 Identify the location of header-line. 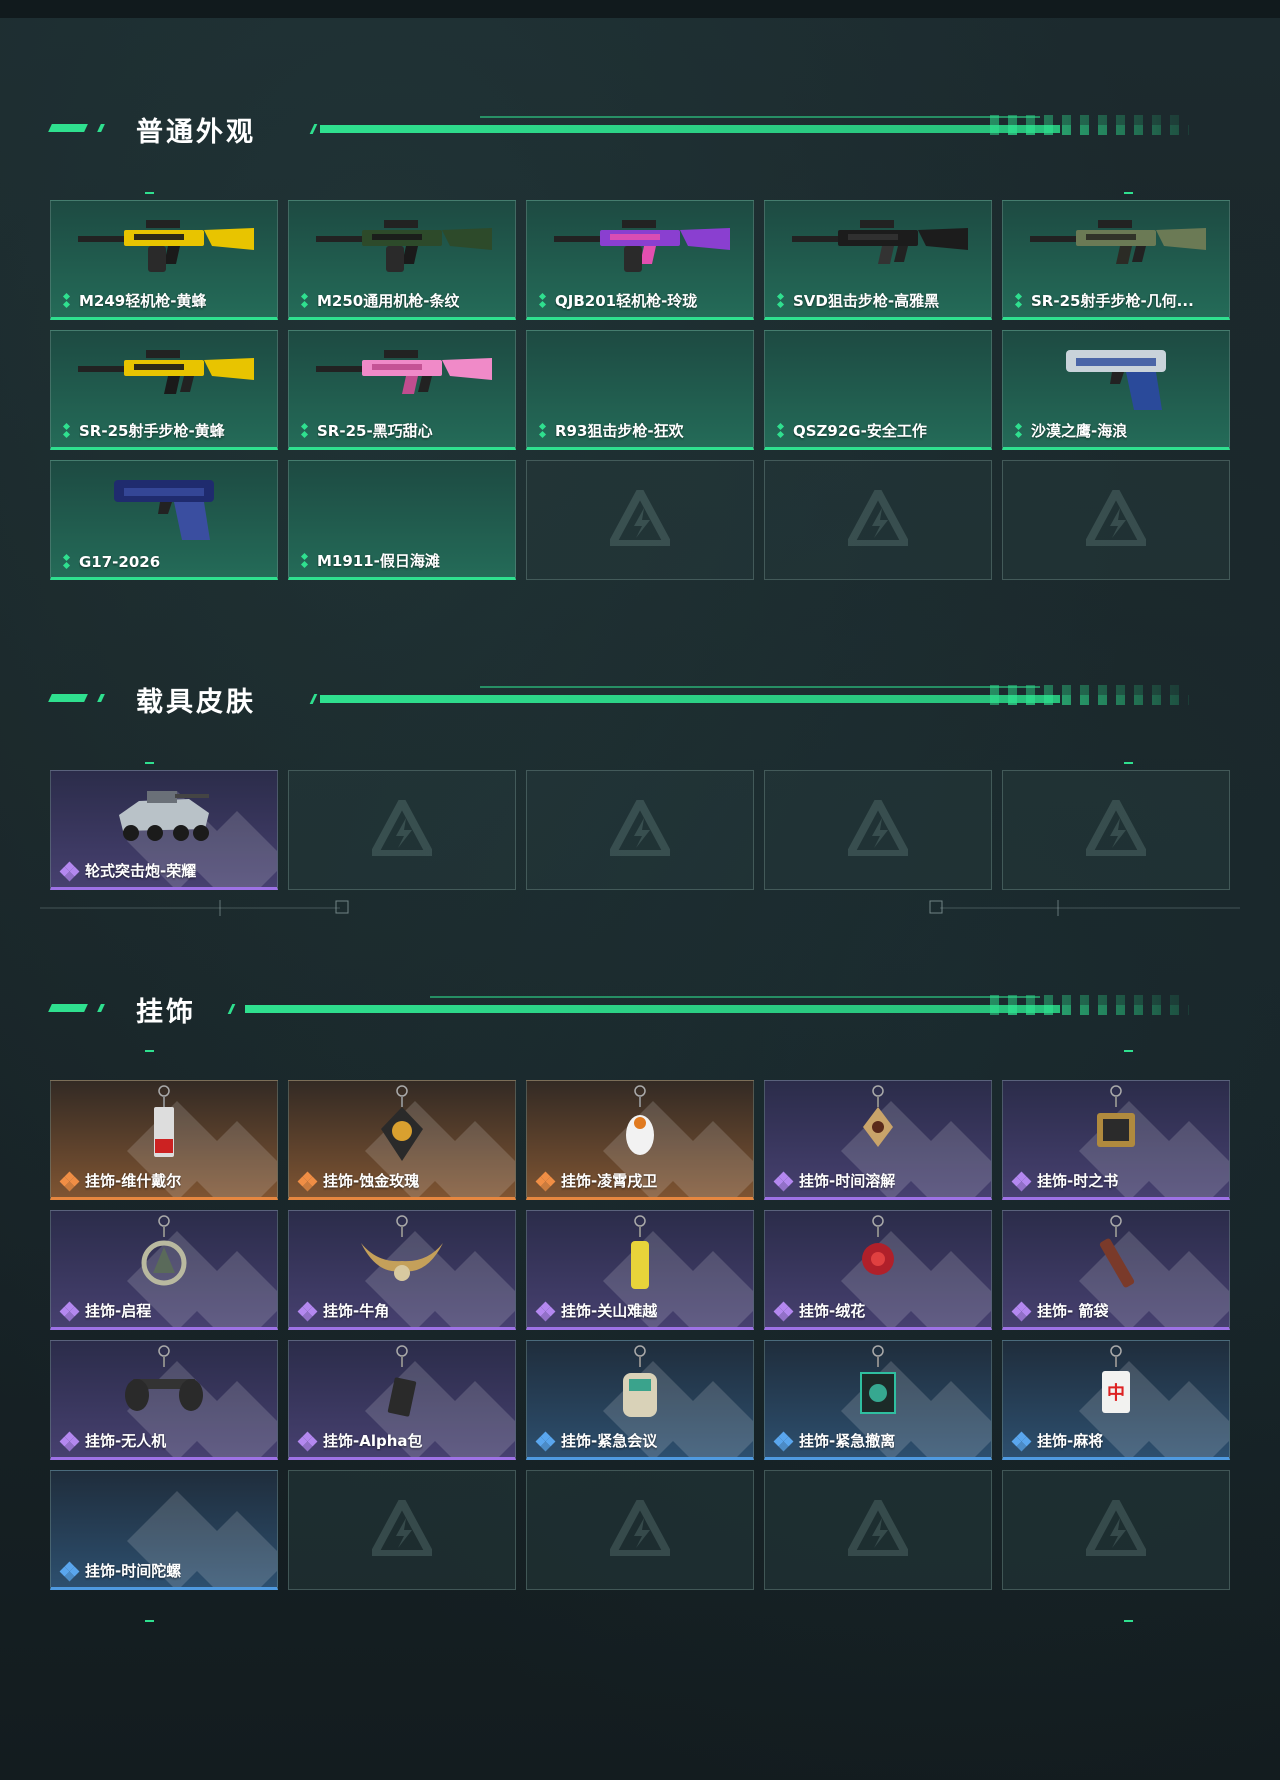
(690, 699).